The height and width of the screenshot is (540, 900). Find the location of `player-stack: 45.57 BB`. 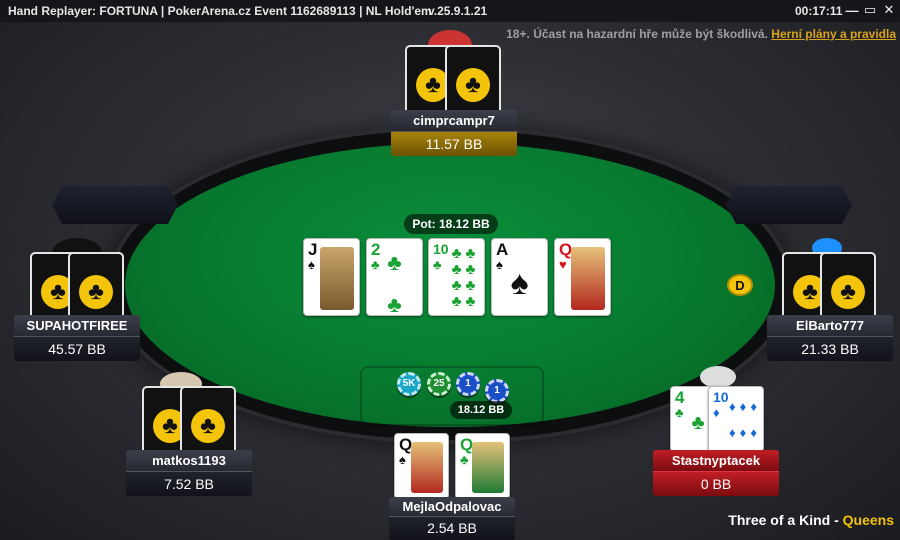

player-stack: 45.57 BB is located at coordinates (77, 349).